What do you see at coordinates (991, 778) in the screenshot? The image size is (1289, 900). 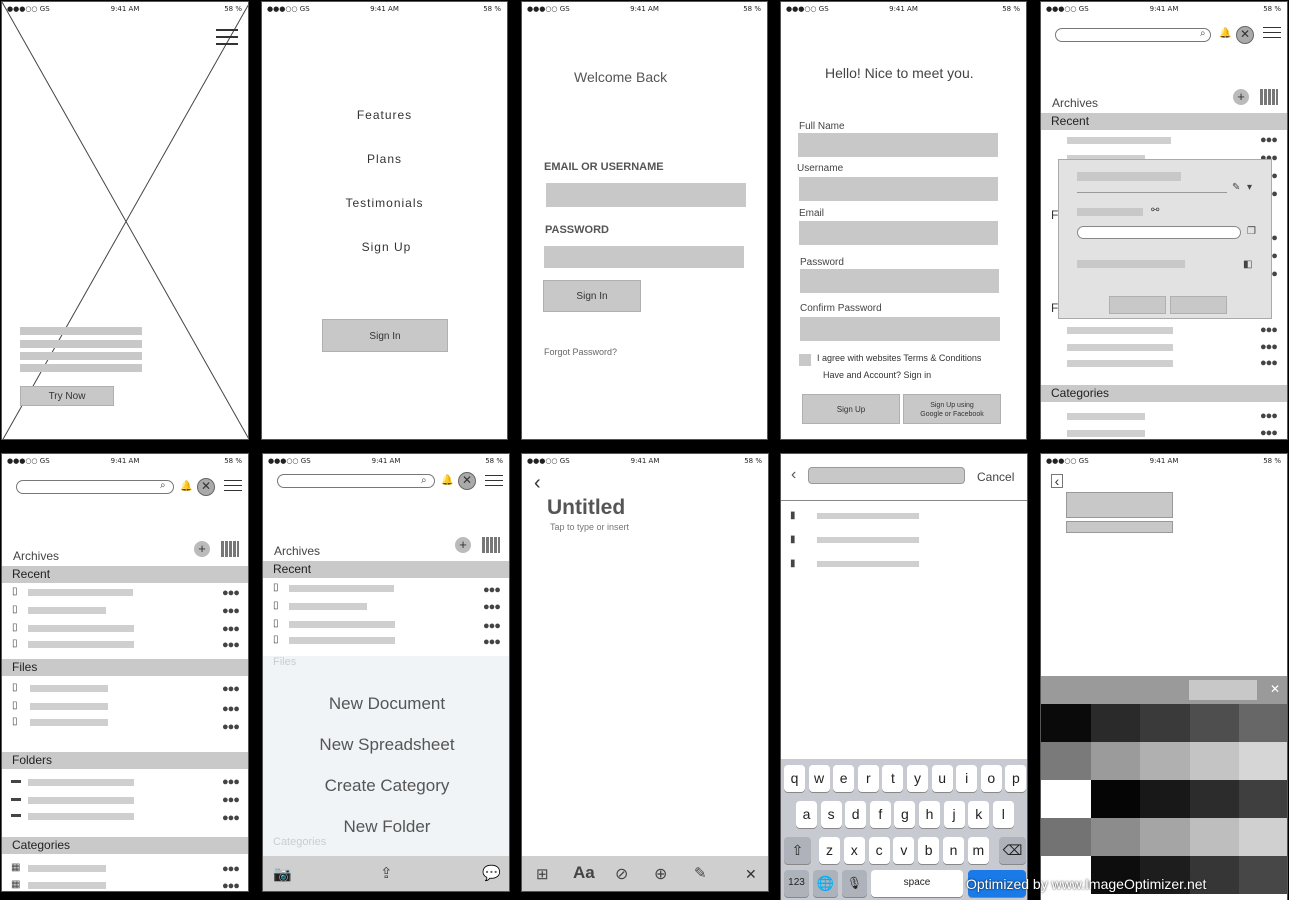 I see `key-o: o` at bounding box center [991, 778].